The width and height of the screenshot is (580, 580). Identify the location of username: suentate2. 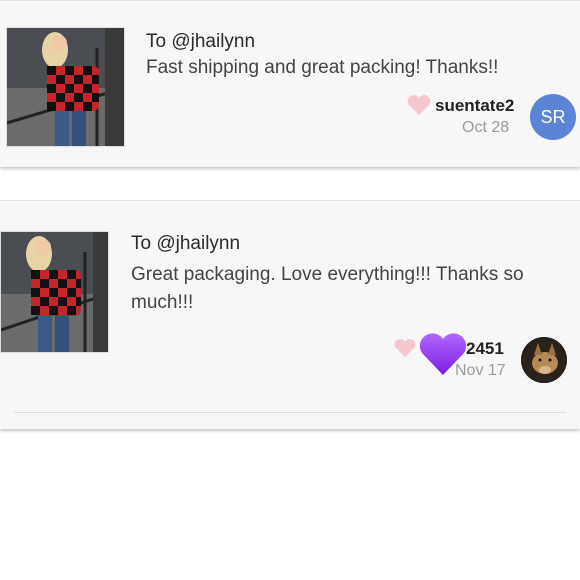
(474, 106).